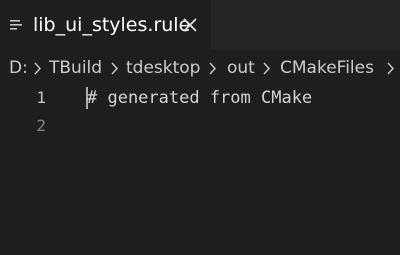 This screenshot has width=400, height=255. Describe the element at coordinates (18, 68) in the screenshot. I see `breadcrumb-item-drive: D:` at that location.